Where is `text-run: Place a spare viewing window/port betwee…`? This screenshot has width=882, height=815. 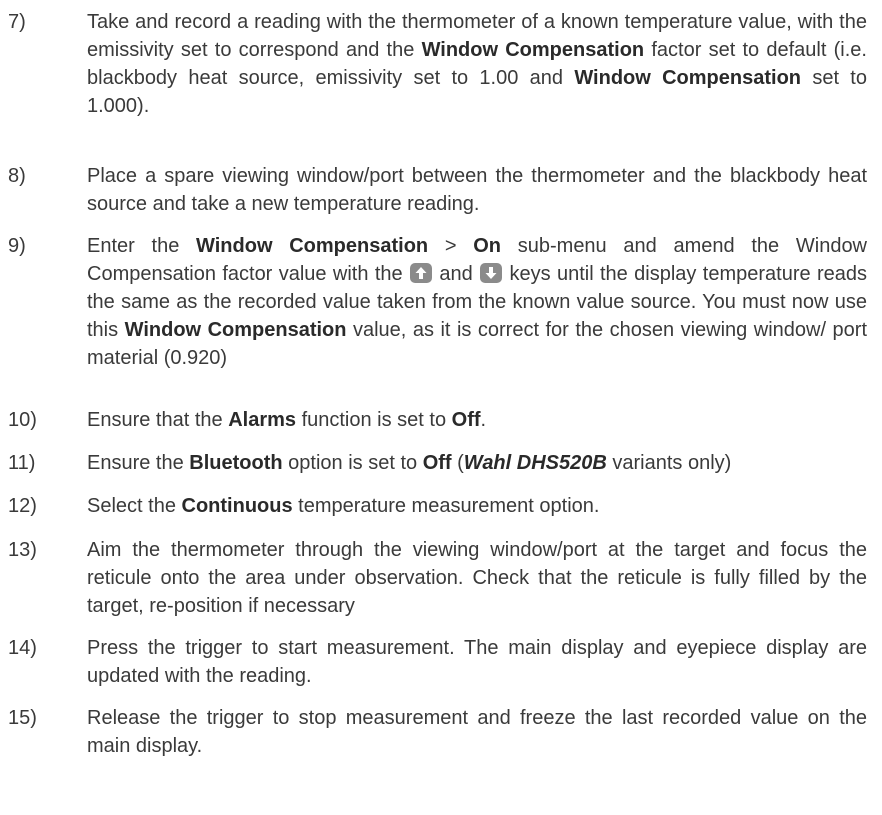
text-run: Place a spare viewing window/port betwee… is located at coordinates (477, 190).